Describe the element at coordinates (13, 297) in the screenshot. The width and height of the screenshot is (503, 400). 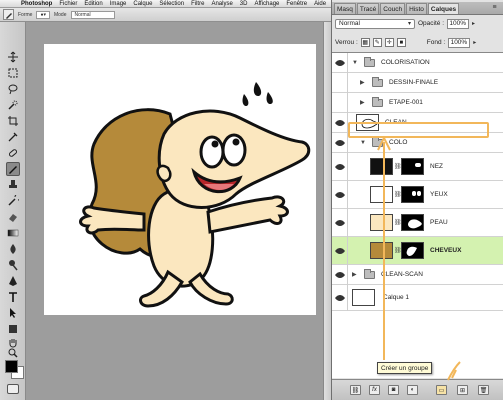
I see `type-tool-icon` at that location.